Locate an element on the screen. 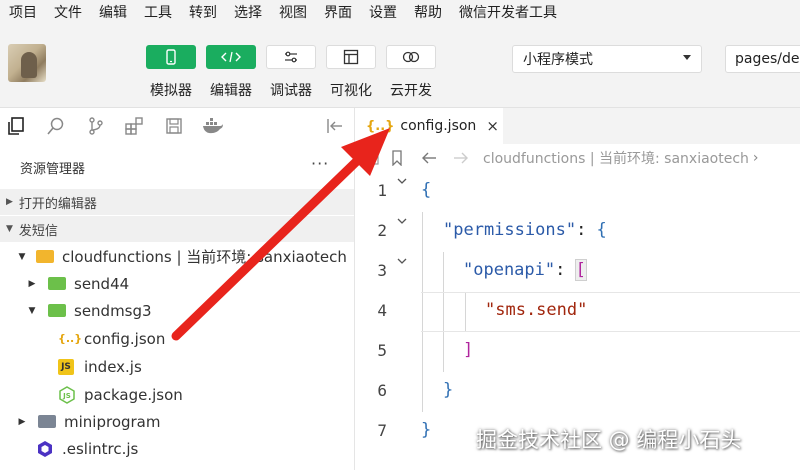  tree-item-eslintrc: .eslintrc.js is located at coordinates (177, 448).